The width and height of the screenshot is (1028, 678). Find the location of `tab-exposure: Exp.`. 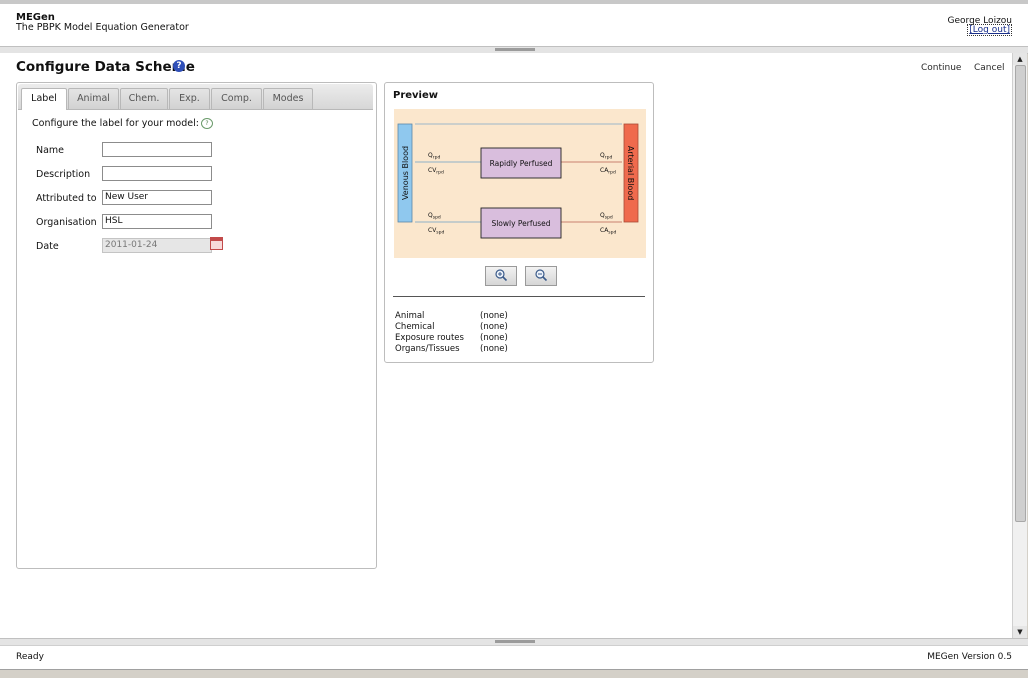

tab-exposure: Exp. is located at coordinates (189, 98).